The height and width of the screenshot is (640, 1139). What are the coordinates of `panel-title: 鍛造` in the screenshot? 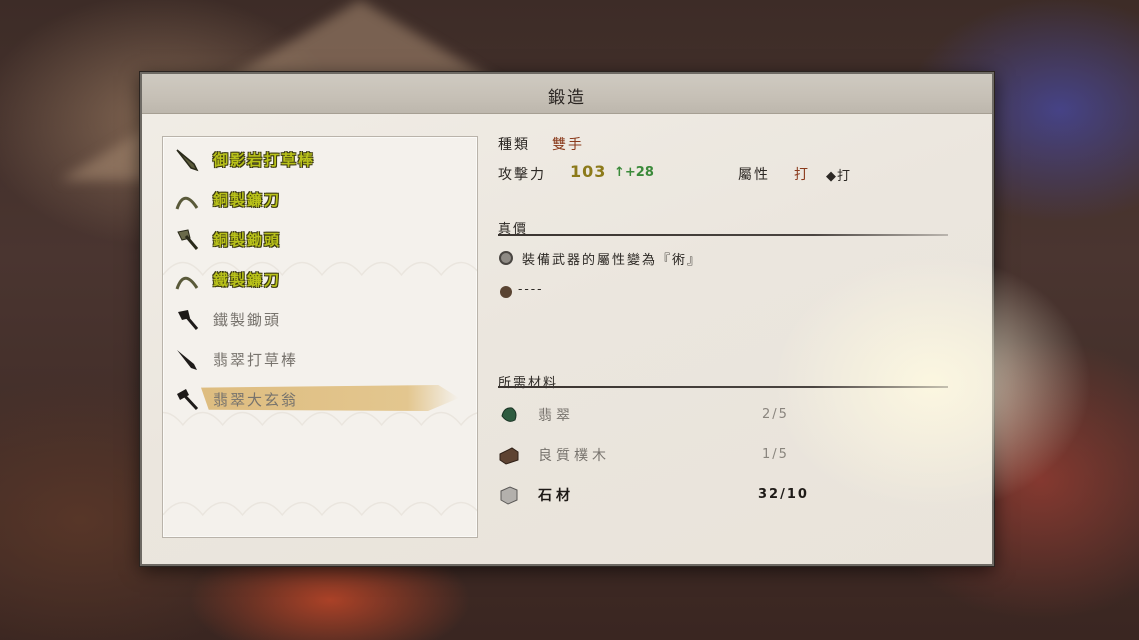 It's located at (567, 98).